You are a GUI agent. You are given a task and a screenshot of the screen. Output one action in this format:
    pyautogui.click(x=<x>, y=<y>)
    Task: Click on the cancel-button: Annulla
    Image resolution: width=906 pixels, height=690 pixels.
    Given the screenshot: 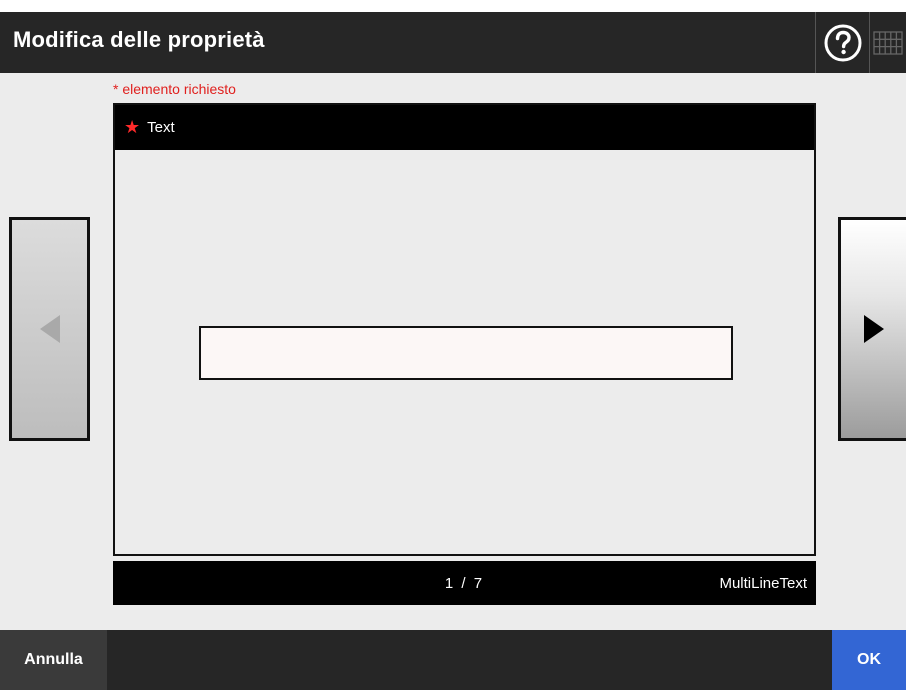 What is the action you would take?
    pyautogui.click(x=53, y=660)
    